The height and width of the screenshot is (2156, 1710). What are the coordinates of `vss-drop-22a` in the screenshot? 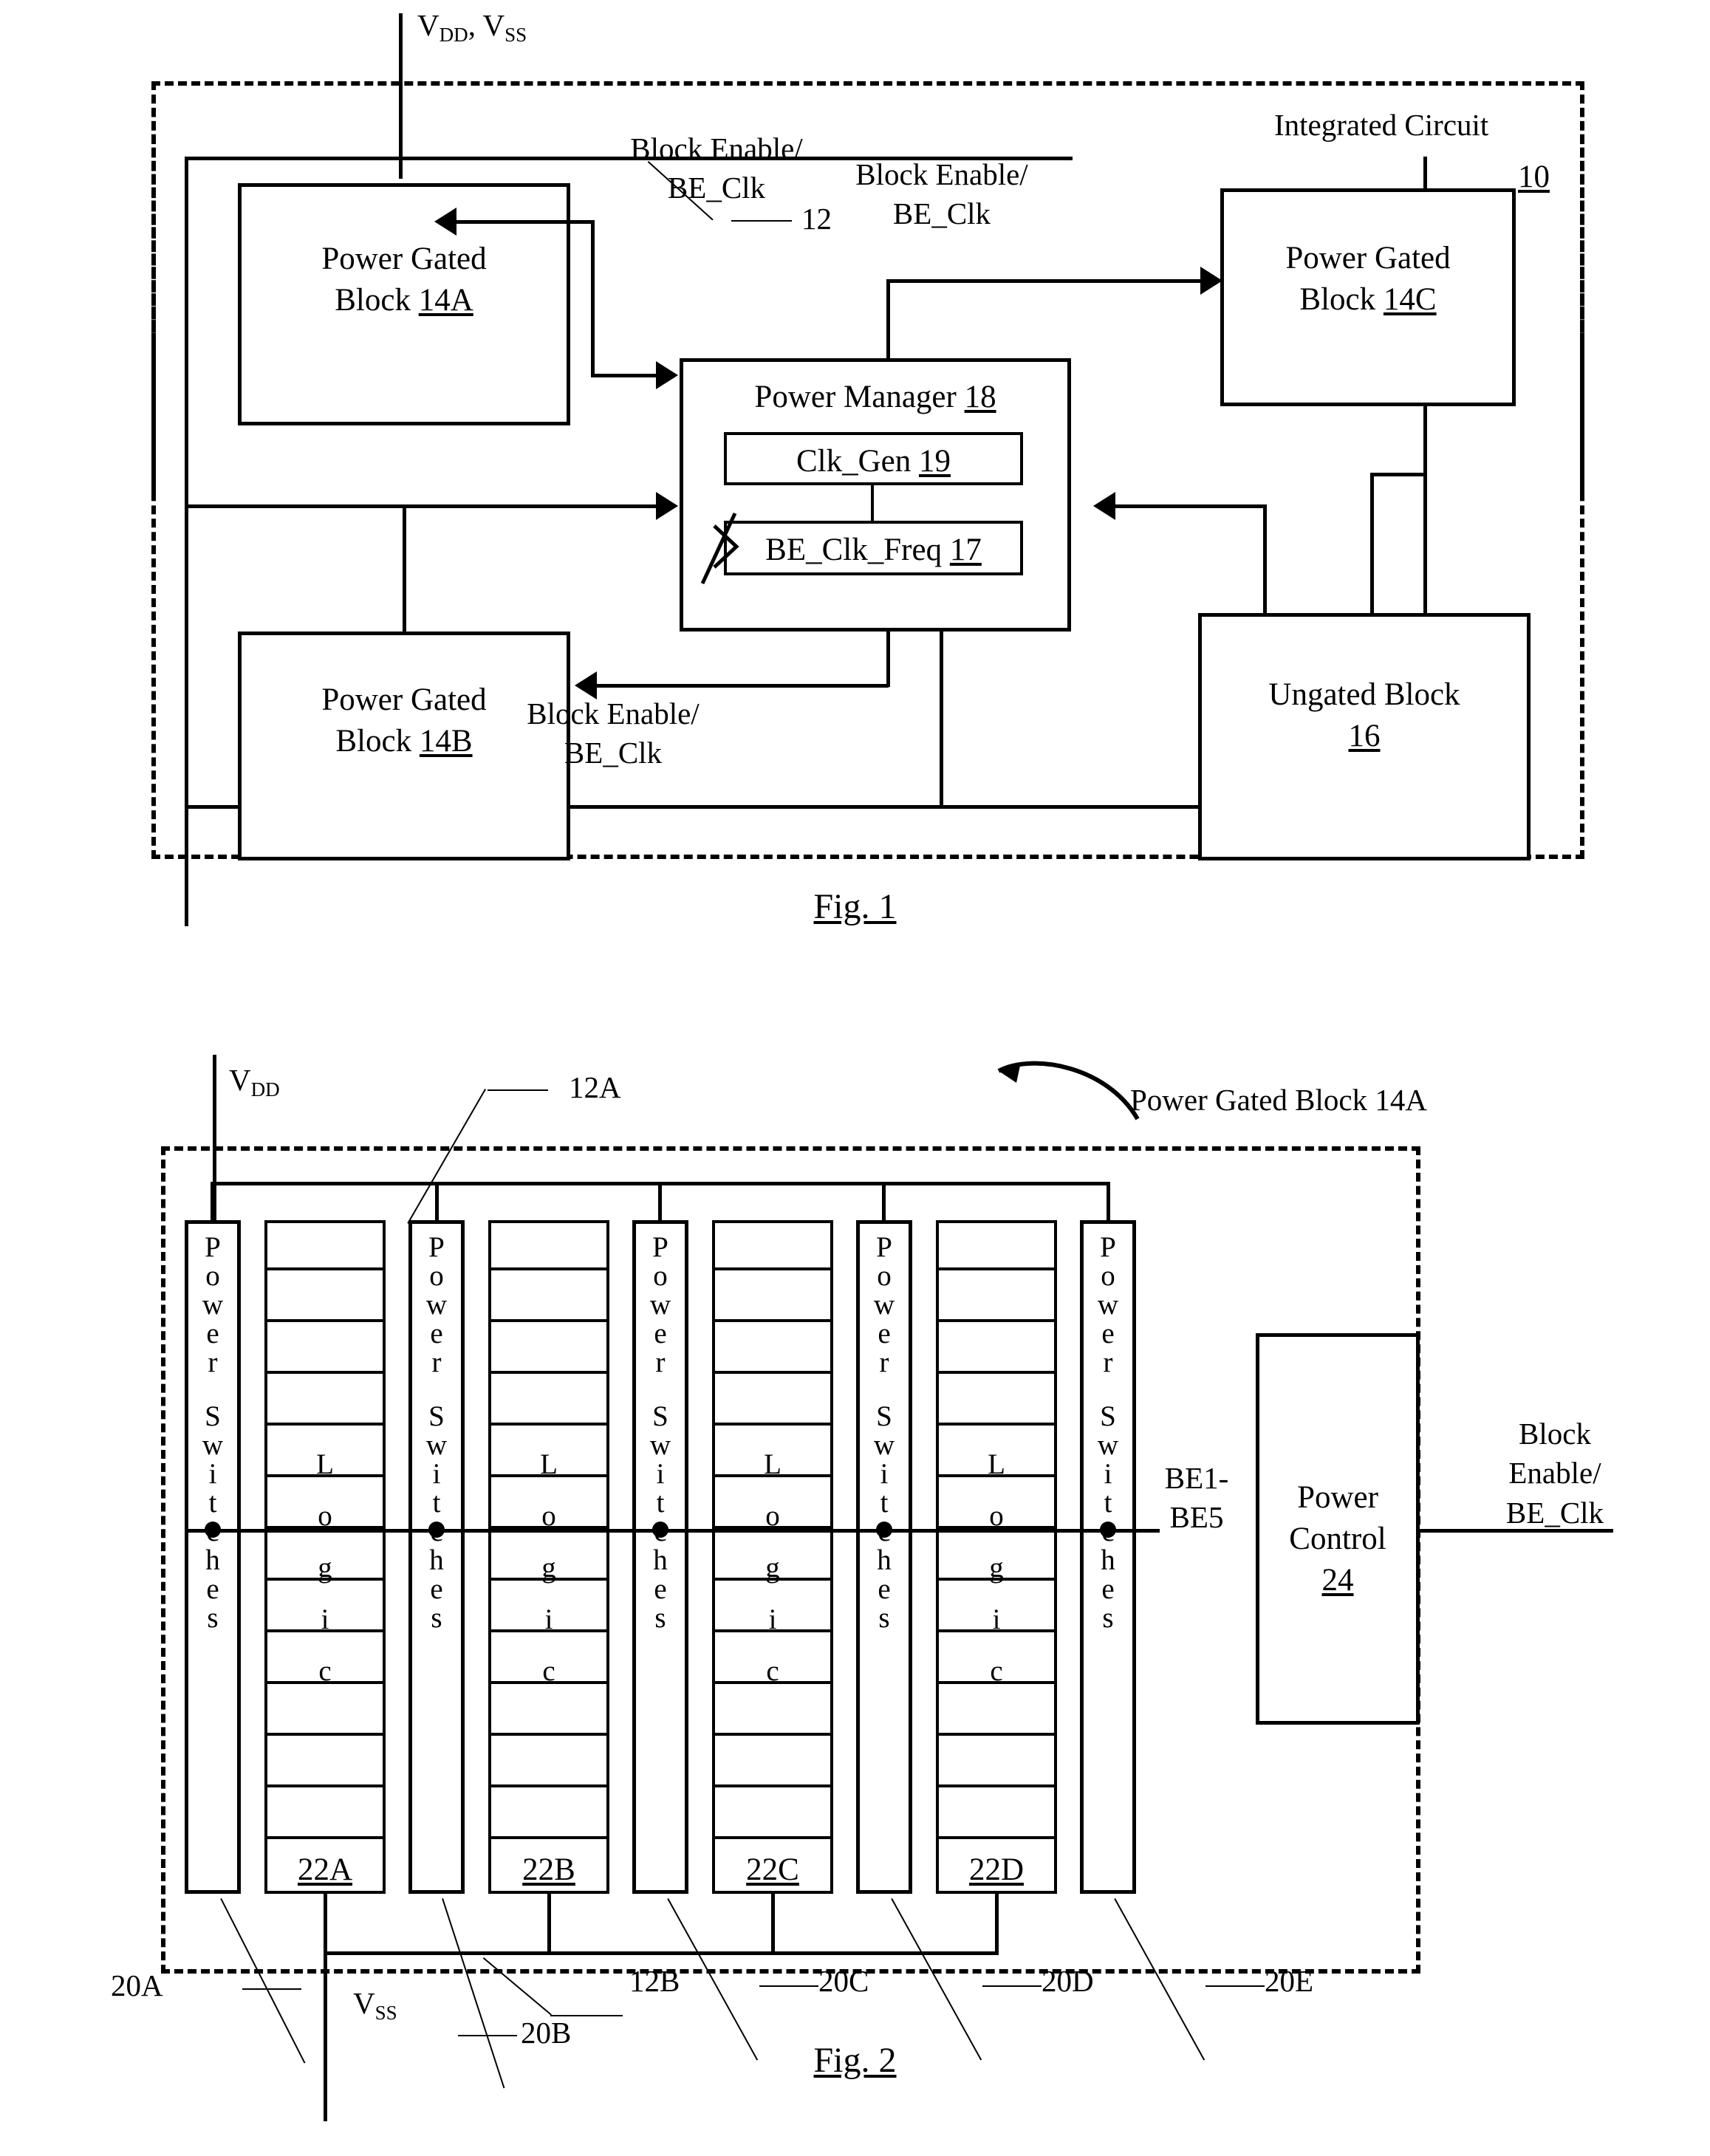 It's located at (325, 1924).